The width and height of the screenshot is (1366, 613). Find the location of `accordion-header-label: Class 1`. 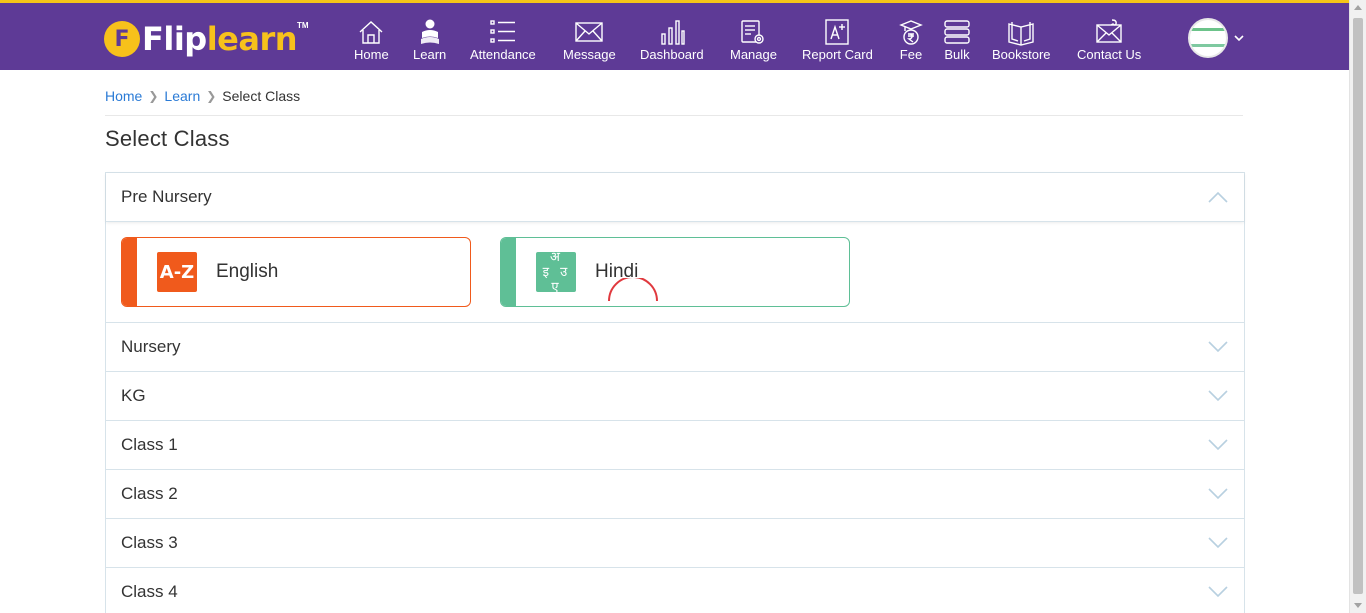

accordion-header-label: Class 1 is located at coordinates (149, 444).